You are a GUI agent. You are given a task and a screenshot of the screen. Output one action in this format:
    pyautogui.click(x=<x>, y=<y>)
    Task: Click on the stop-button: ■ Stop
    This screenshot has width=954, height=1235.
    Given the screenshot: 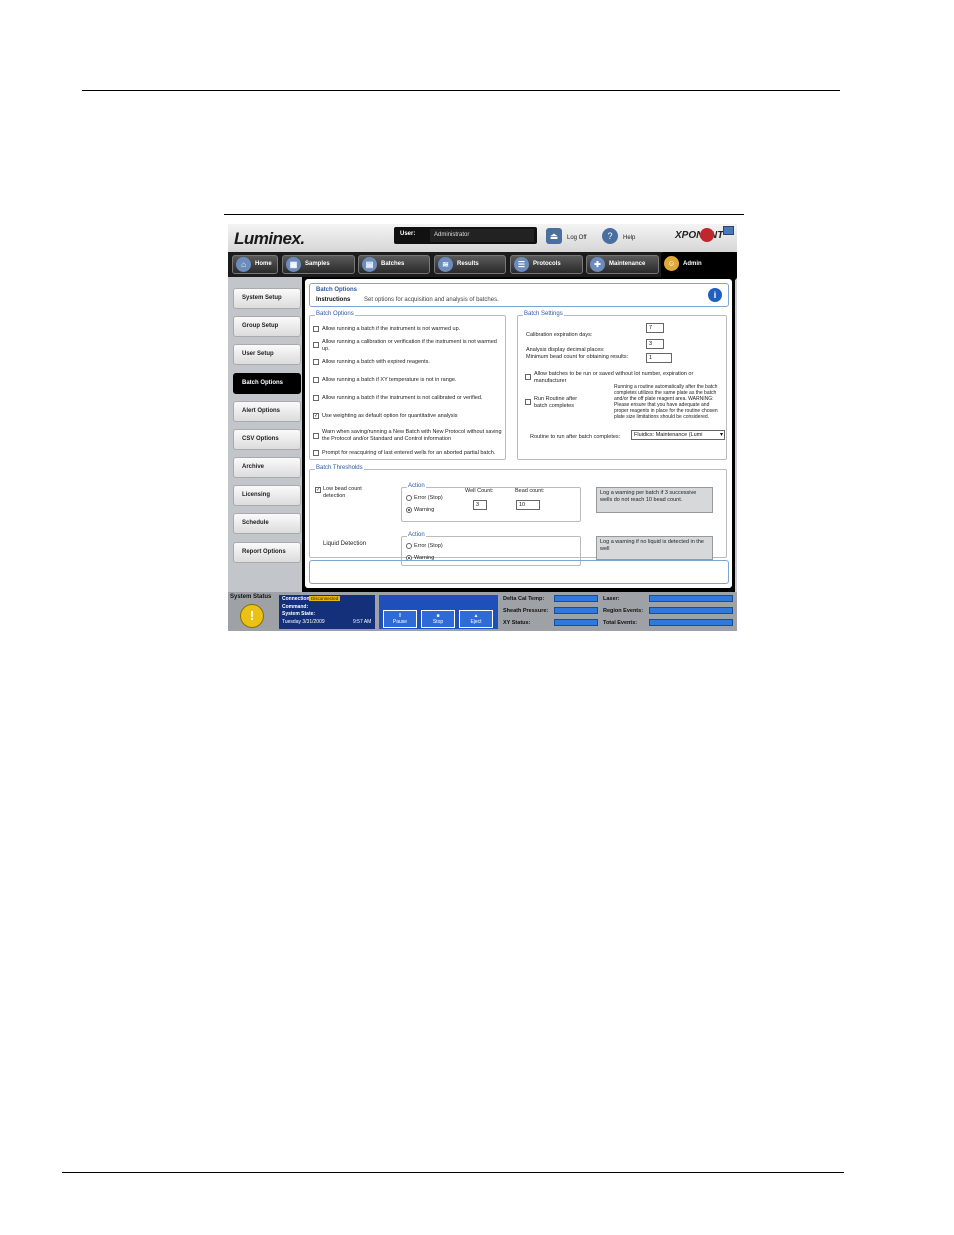 What is the action you would take?
    pyautogui.click(x=438, y=619)
    